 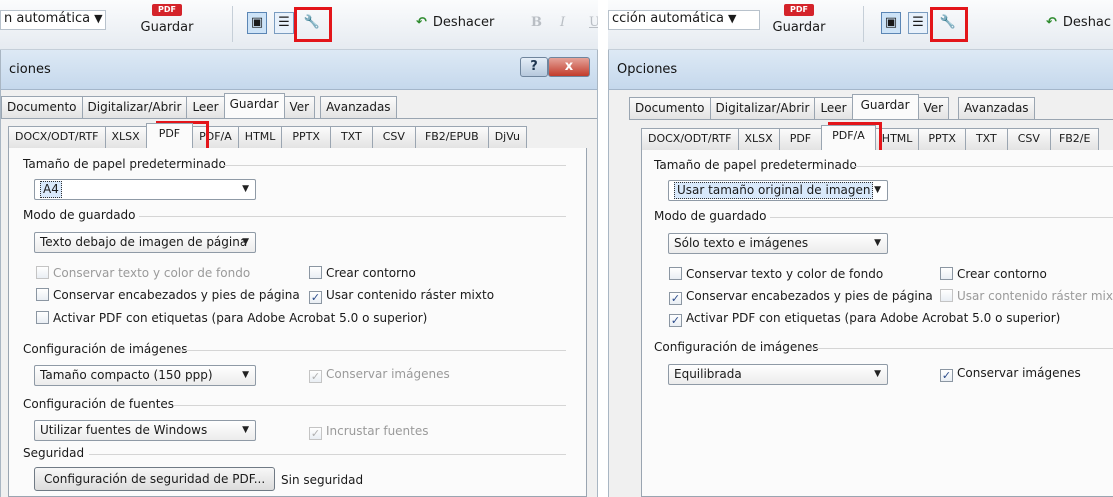 What do you see at coordinates (801, 297) in the screenshot?
I see `keep-headers-checkbox: ✓ Conservar encabezados y pies de página` at bounding box center [801, 297].